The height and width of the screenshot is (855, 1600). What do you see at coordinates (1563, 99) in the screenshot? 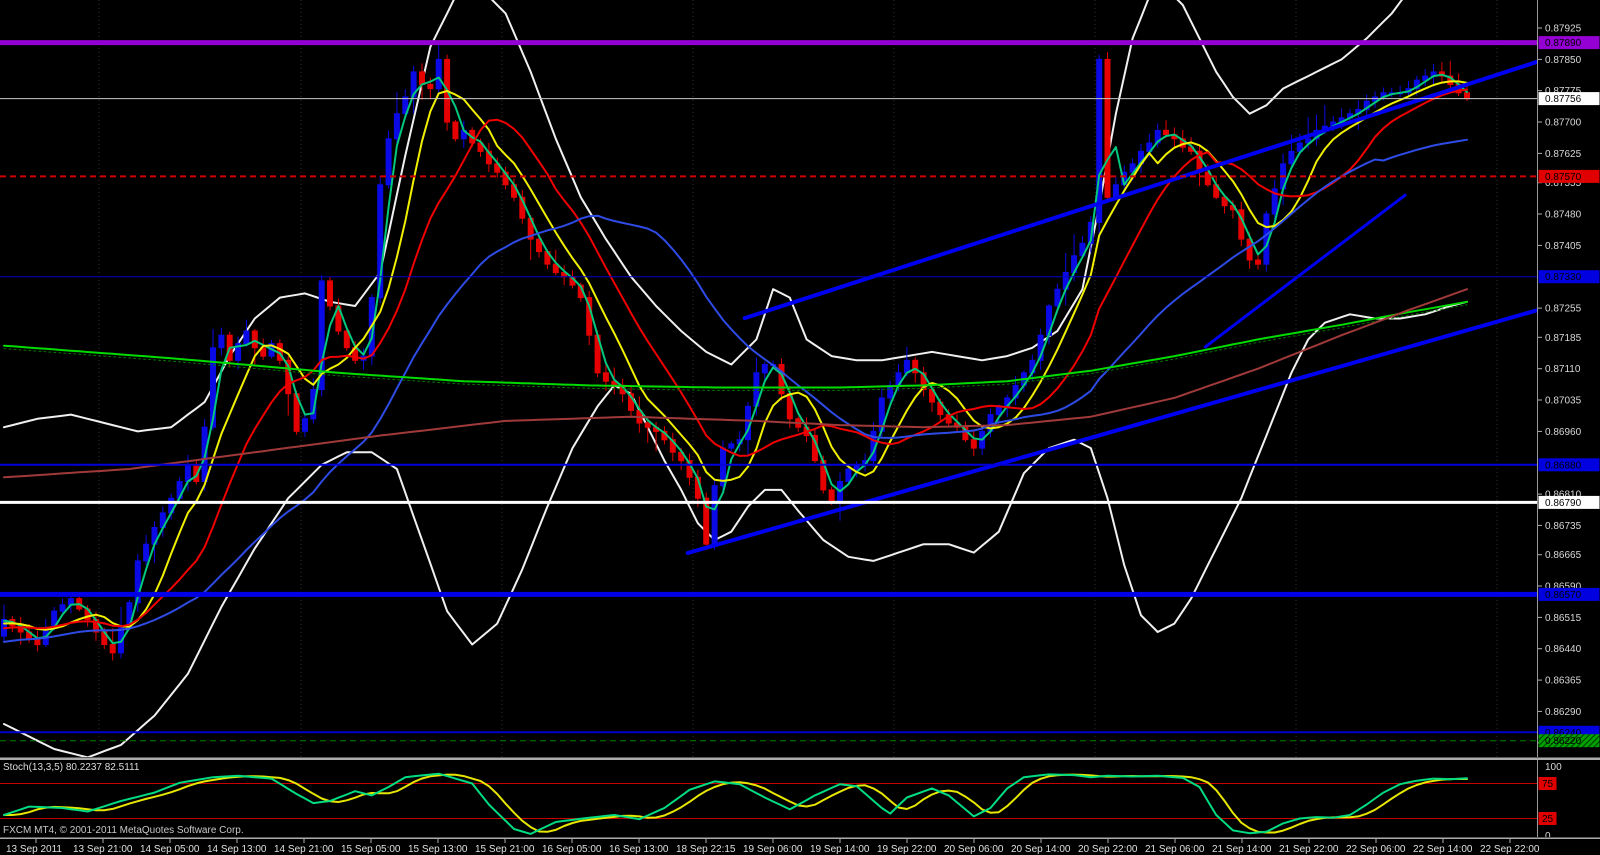
I see `price-badge-label: 0.87756` at bounding box center [1563, 99].